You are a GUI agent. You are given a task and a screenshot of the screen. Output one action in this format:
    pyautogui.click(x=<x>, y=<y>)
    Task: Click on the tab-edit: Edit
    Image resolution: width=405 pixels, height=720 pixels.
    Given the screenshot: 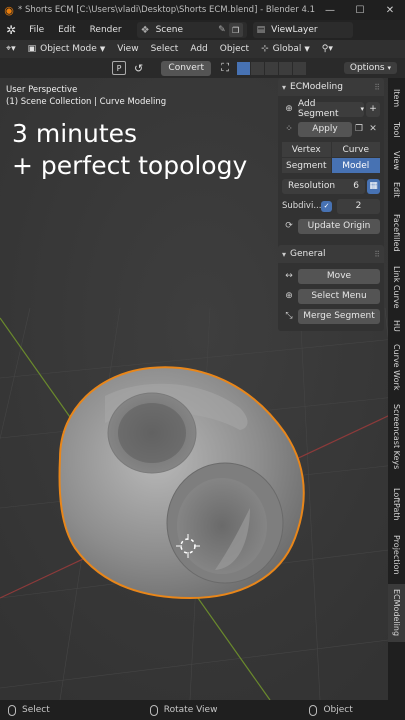 What is the action you would take?
    pyautogui.click(x=396, y=190)
    